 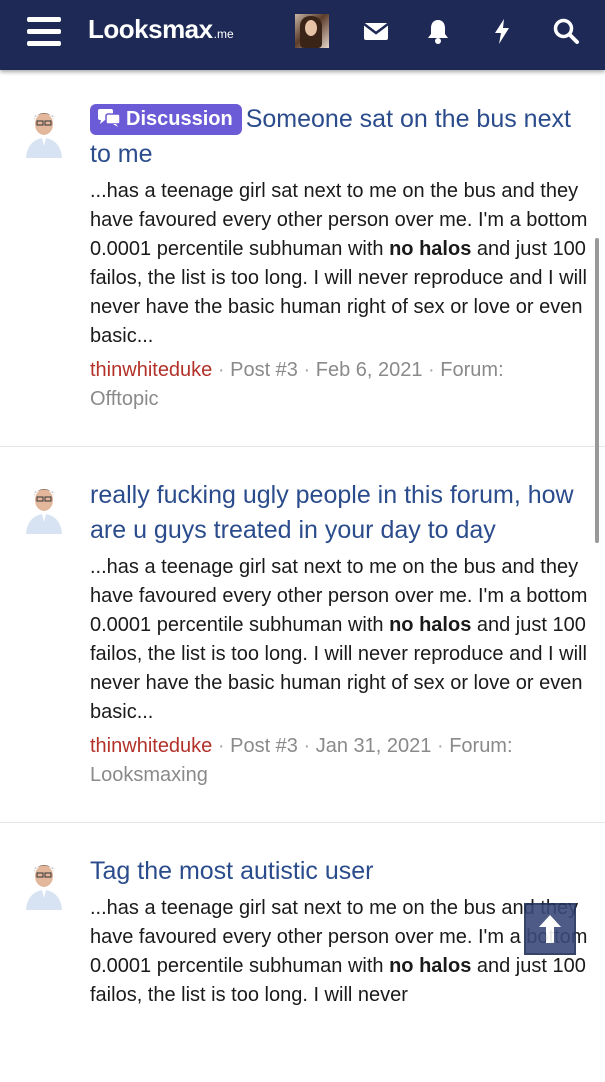 I want to click on envelope-icon, so click(x=376, y=31).